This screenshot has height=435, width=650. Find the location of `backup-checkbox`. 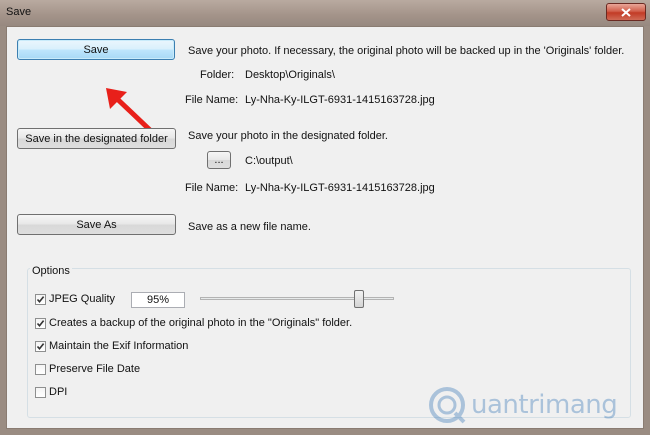

backup-checkbox is located at coordinates (40, 323).